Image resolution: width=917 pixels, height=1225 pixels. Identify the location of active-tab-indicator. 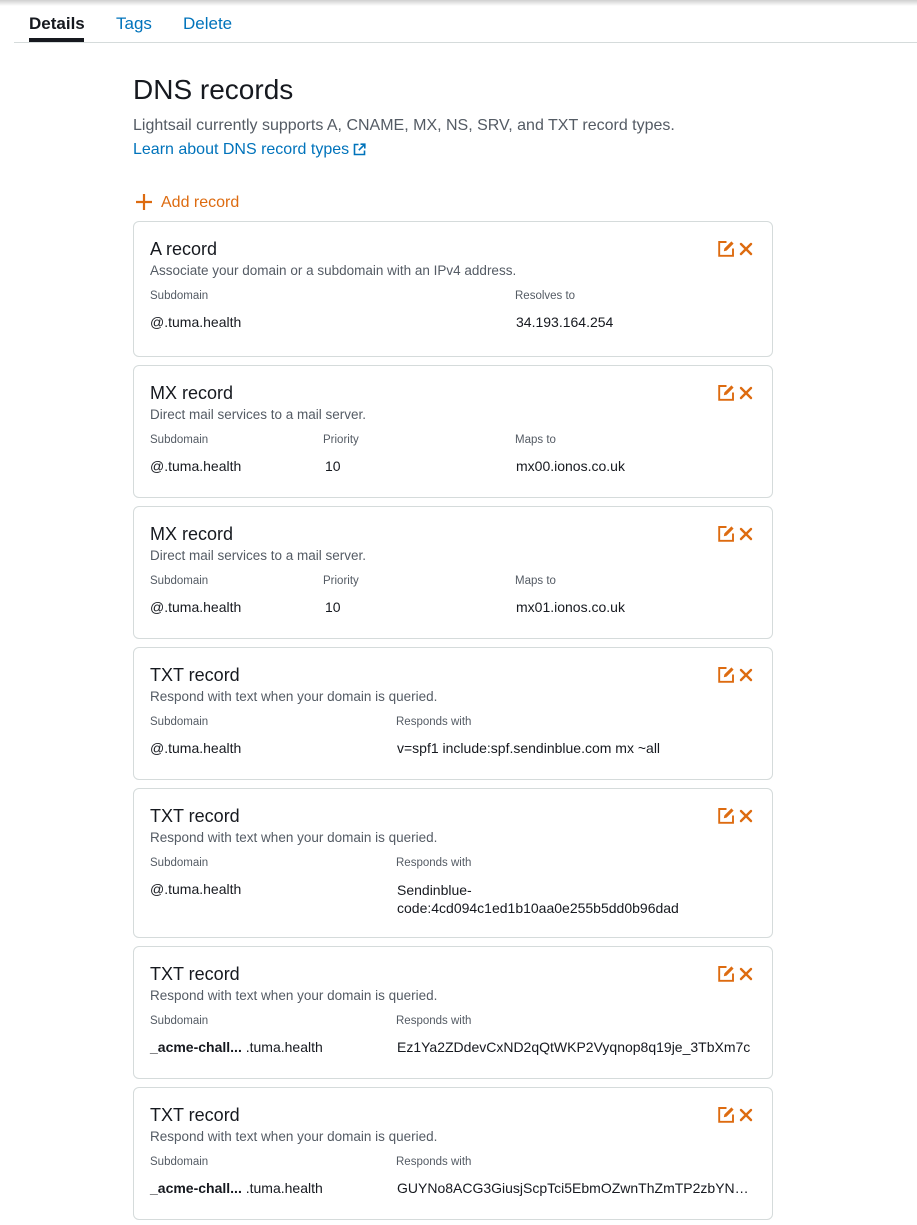
(56, 40).